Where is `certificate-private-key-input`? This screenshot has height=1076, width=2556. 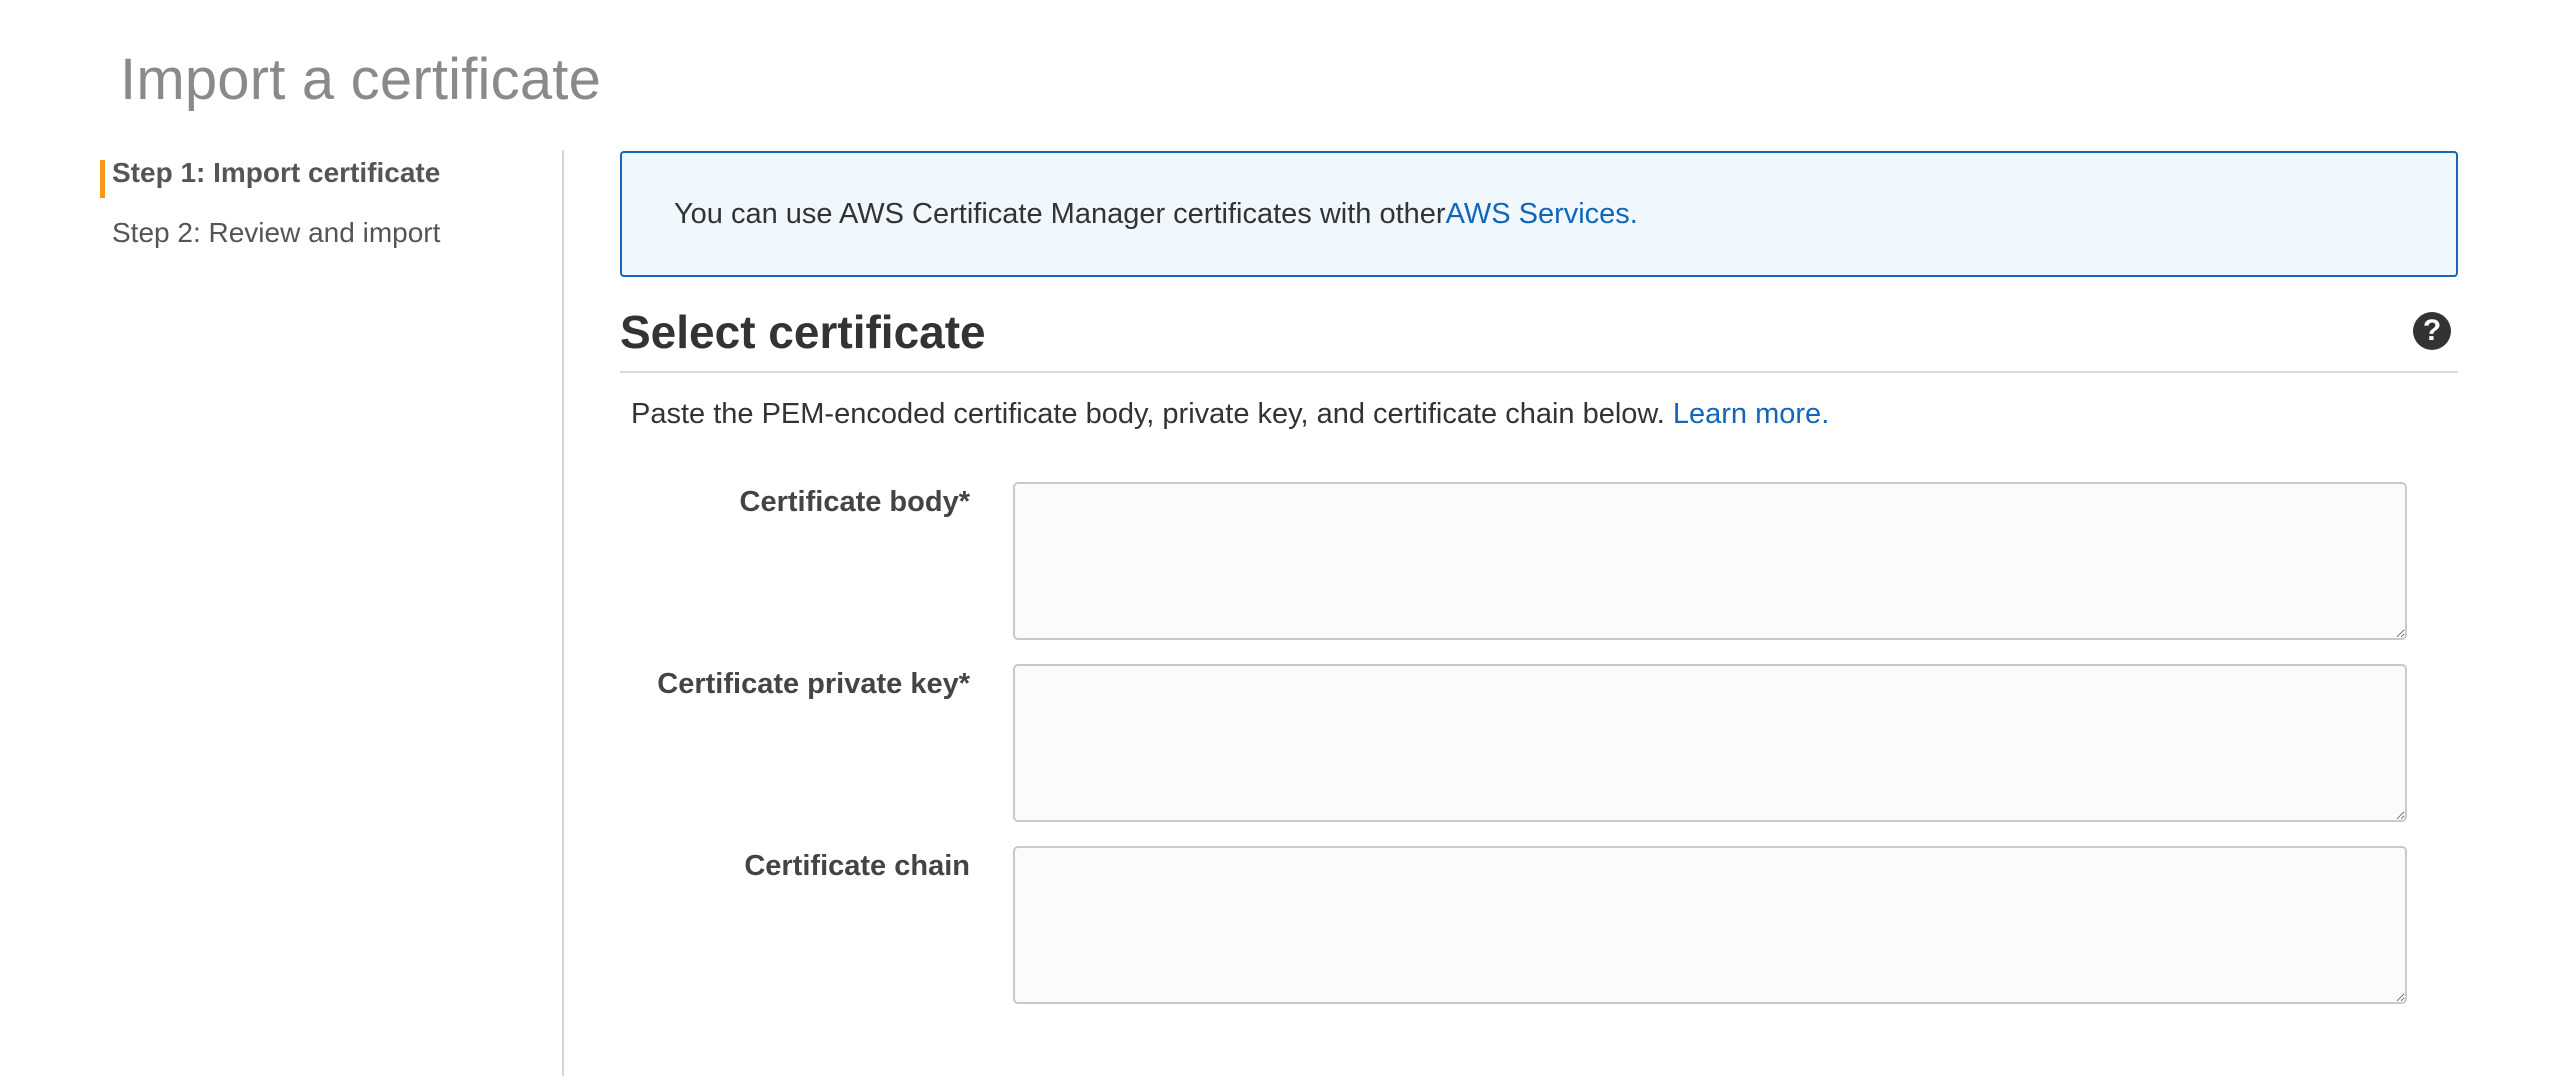
certificate-private-key-input is located at coordinates (1710, 743).